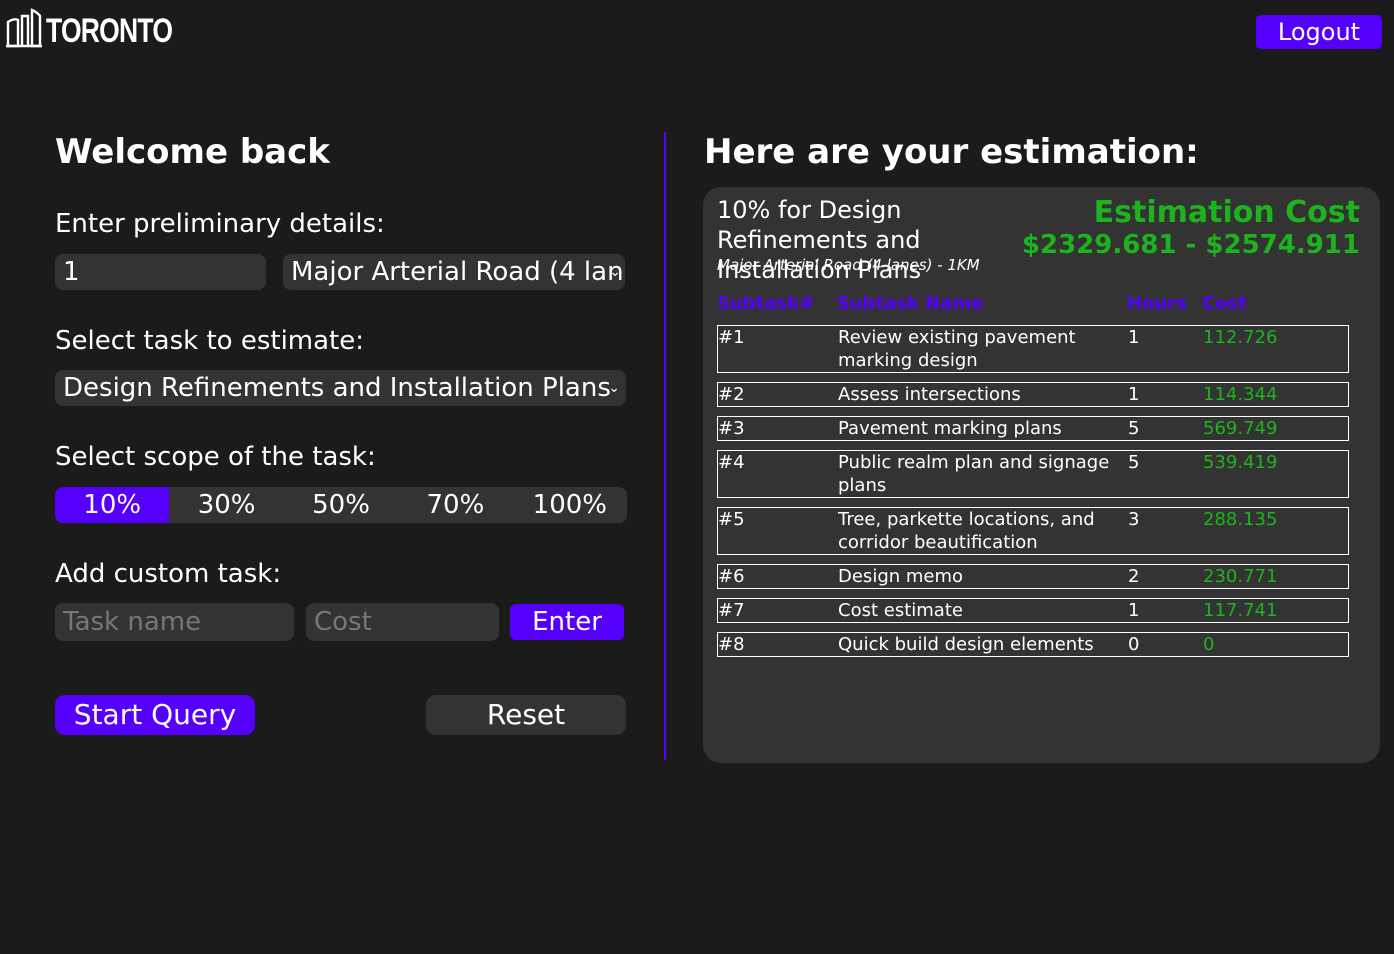 The height and width of the screenshot is (954, 1394). What do you see at coordinates (1224, 303) in the screenshot?
I see `header-cost: Cost` at bounding box center [1224, 303].